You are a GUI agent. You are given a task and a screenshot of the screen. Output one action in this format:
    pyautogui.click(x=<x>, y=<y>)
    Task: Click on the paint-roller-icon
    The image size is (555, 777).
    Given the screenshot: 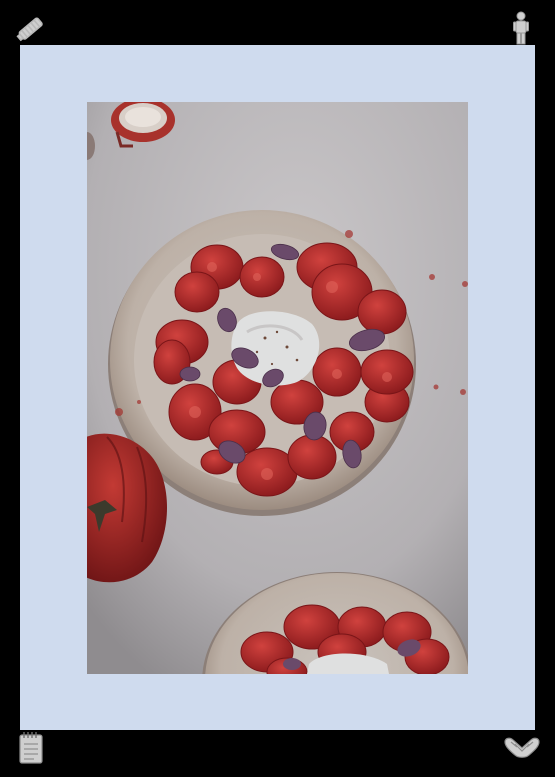 What is the action you would take?
    pyautogui.click(x=31, y=29)
    